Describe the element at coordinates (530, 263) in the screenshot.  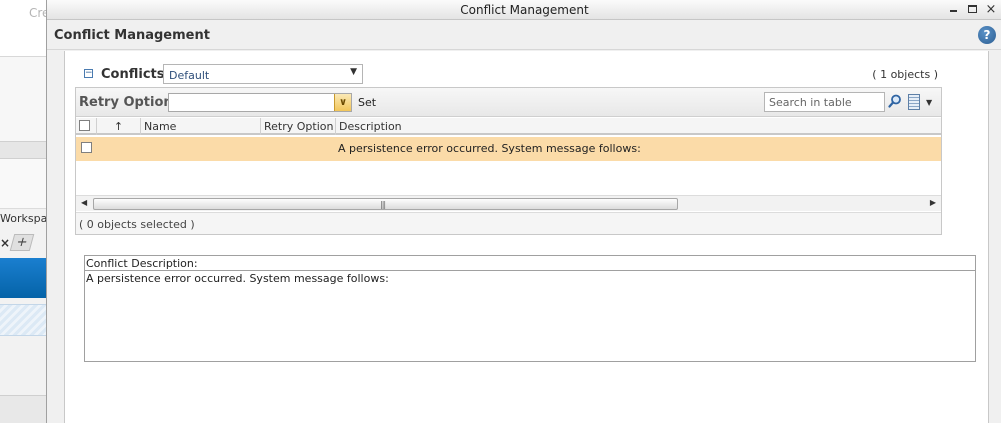
I see `conflict-description-label: Conflict Description:` at that location.